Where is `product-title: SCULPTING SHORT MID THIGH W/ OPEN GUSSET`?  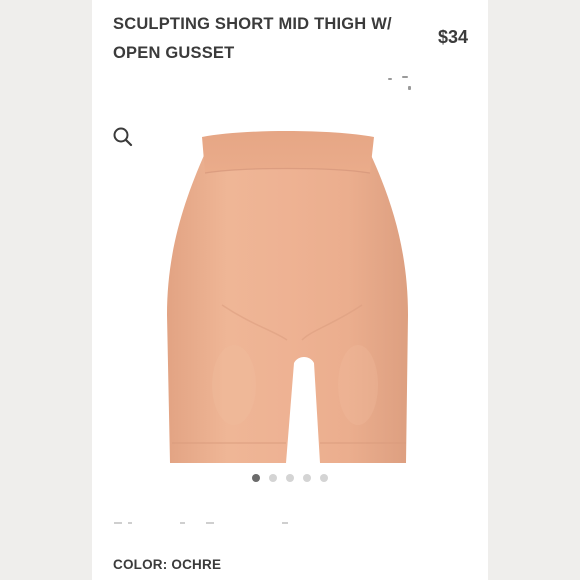
product-title: SCULPTING SHORT MID THIGH W/ OPEN GUSSET is located at coordinates (252, 38).